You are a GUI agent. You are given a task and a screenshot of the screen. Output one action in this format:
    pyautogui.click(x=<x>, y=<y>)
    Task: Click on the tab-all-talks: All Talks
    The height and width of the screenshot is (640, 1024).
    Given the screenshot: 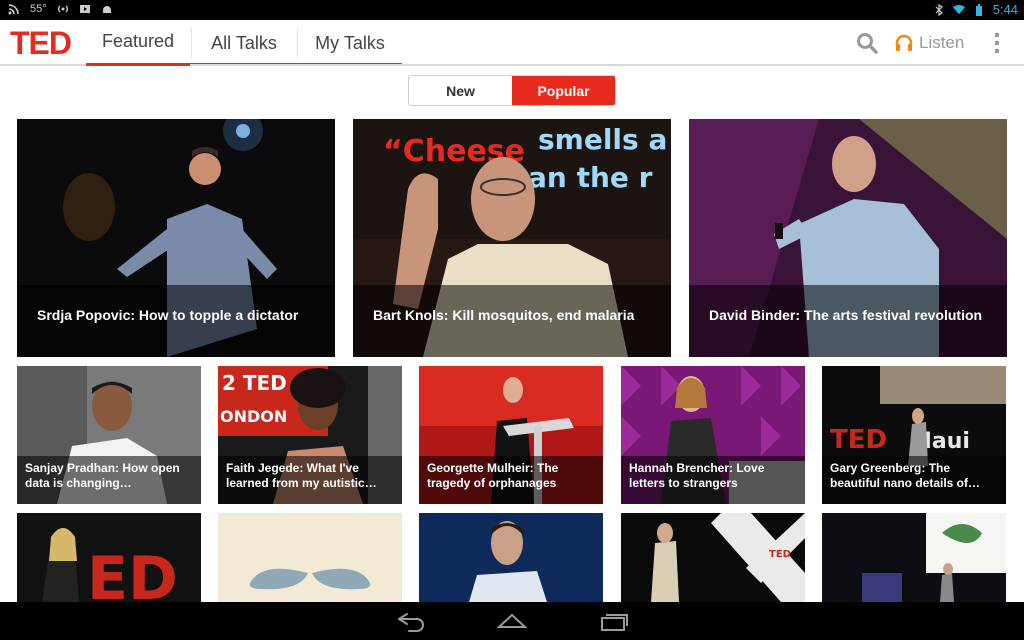 What is the action you would take?
    pyautogui.click(x=244, y=43)
    